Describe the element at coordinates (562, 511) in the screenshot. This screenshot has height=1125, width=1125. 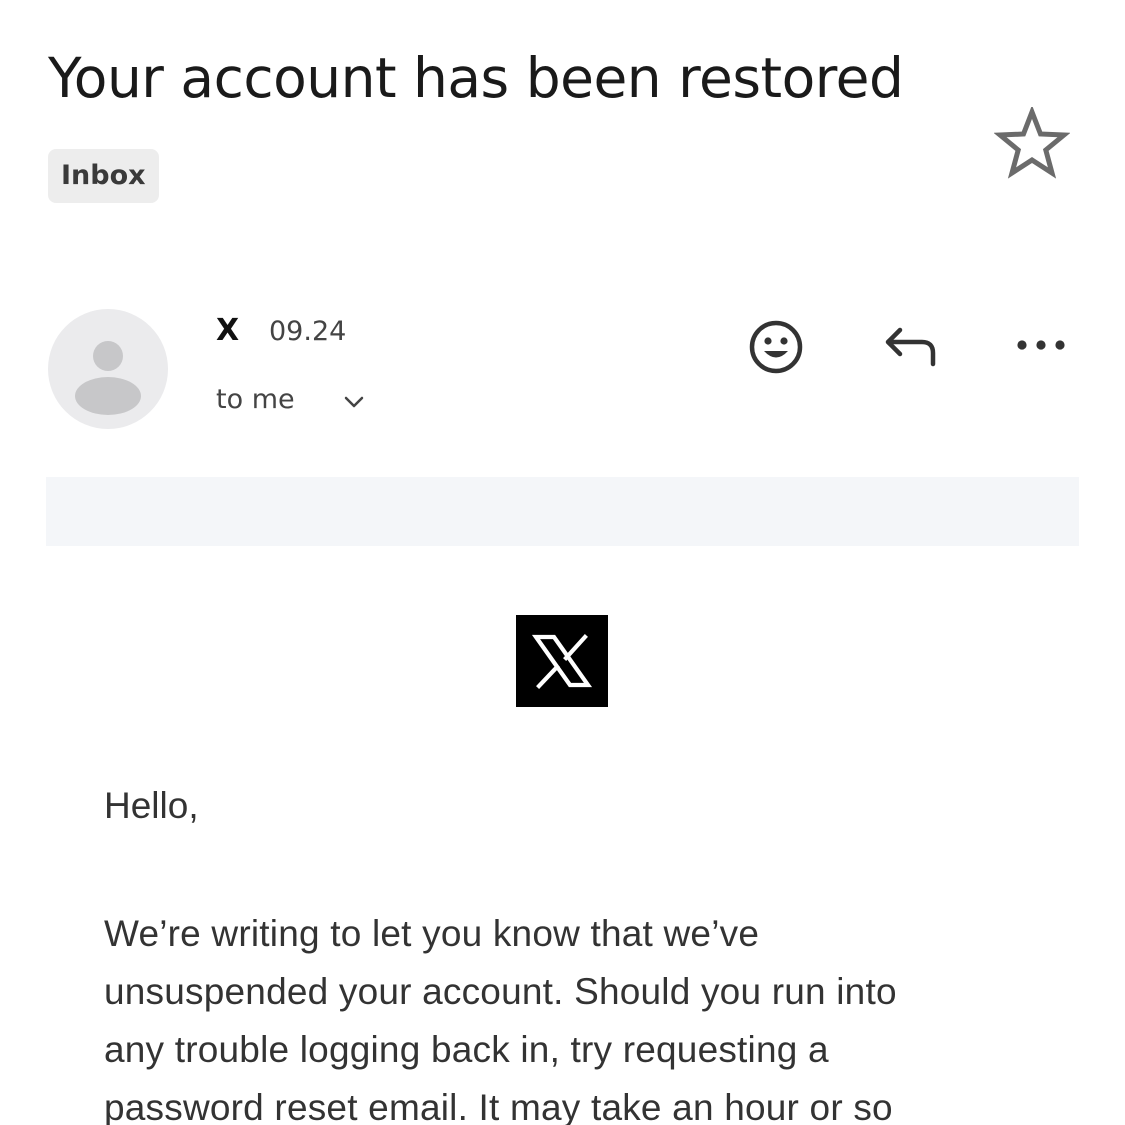
I see `email-header-banner` at that location.